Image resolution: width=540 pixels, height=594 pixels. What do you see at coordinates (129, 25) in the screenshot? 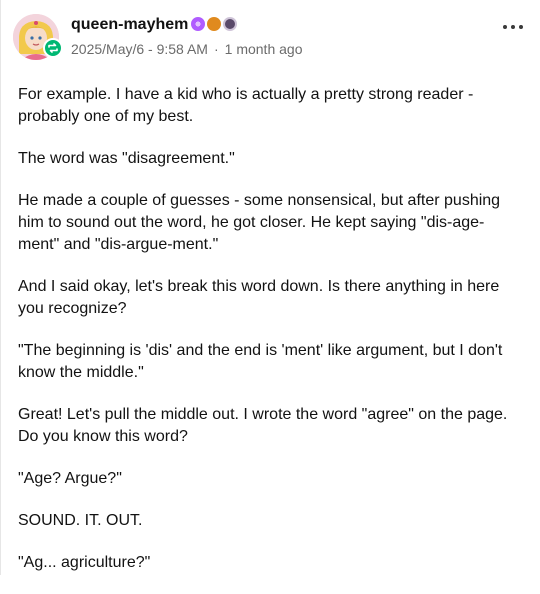
I see `username-link: queen-mayhem` at bounding box center [129, 25].